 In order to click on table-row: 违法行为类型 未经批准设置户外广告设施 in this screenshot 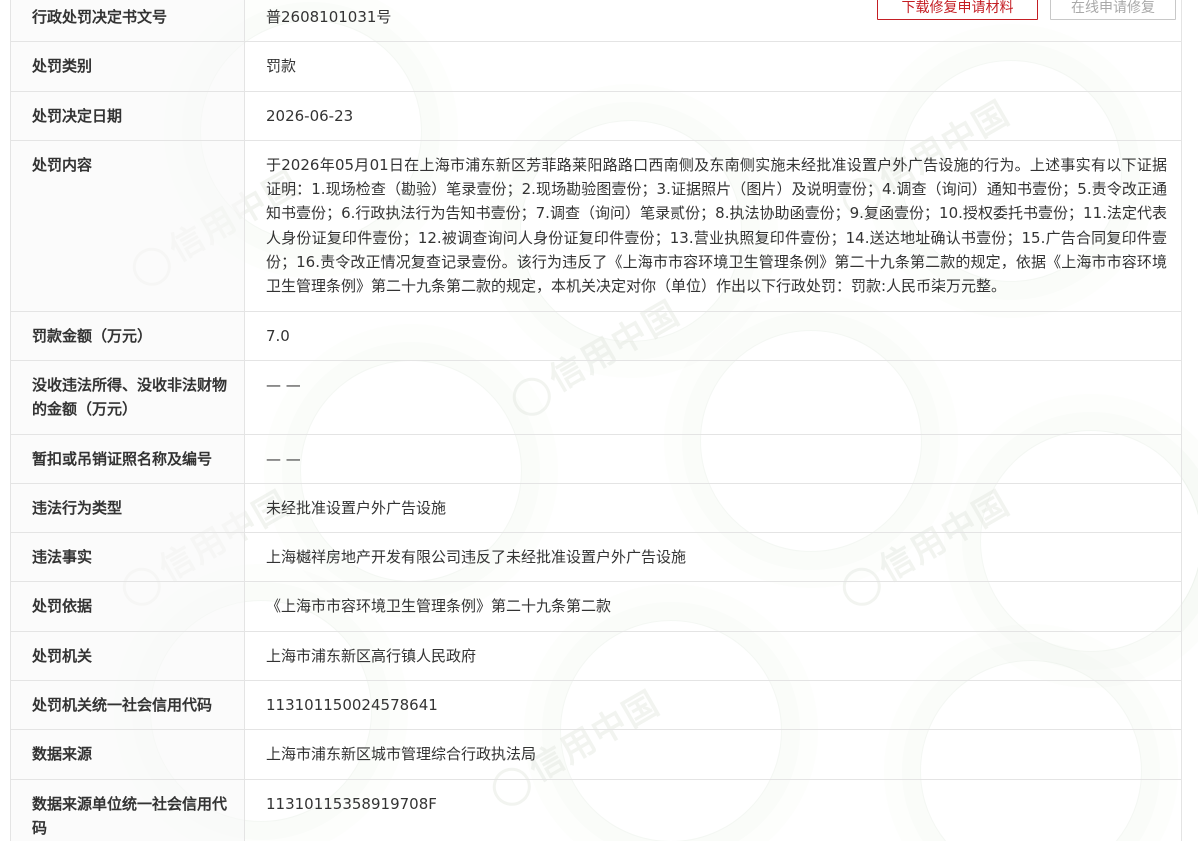, I will do `click(596, 508)`.